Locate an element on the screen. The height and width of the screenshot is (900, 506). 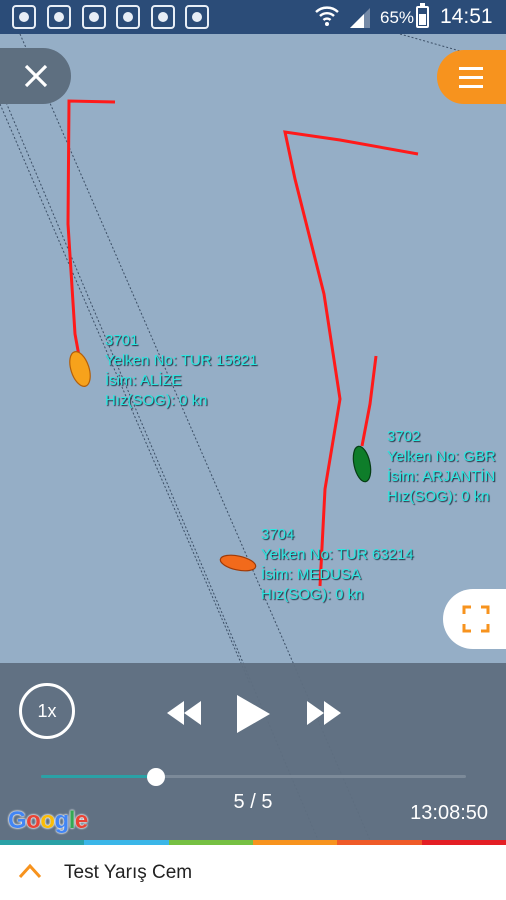
race-title-bar: Test Yarış Cem is located at coordinates (253, 872).